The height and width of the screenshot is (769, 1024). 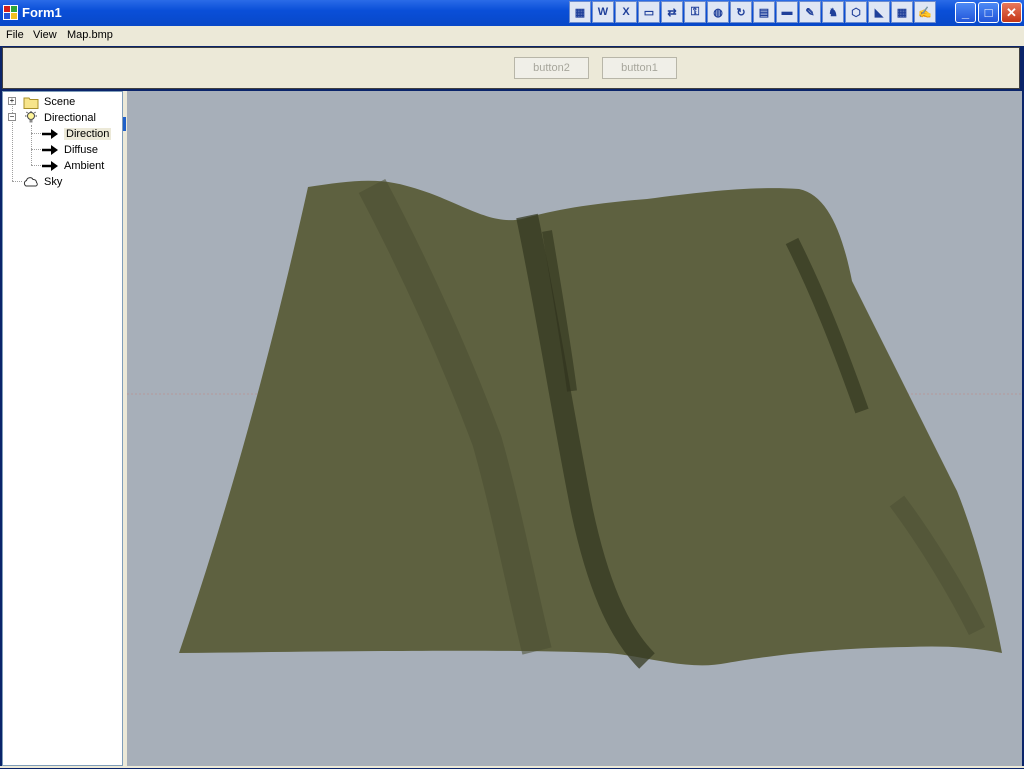 I want to click on tree-item-label: Scene, so click(x=60, y=101).